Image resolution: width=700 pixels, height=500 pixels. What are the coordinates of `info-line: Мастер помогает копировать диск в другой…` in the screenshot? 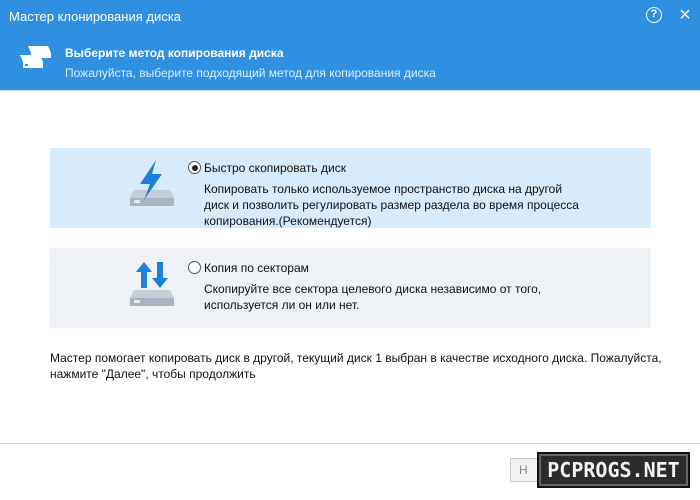 It's located at (356, 358).